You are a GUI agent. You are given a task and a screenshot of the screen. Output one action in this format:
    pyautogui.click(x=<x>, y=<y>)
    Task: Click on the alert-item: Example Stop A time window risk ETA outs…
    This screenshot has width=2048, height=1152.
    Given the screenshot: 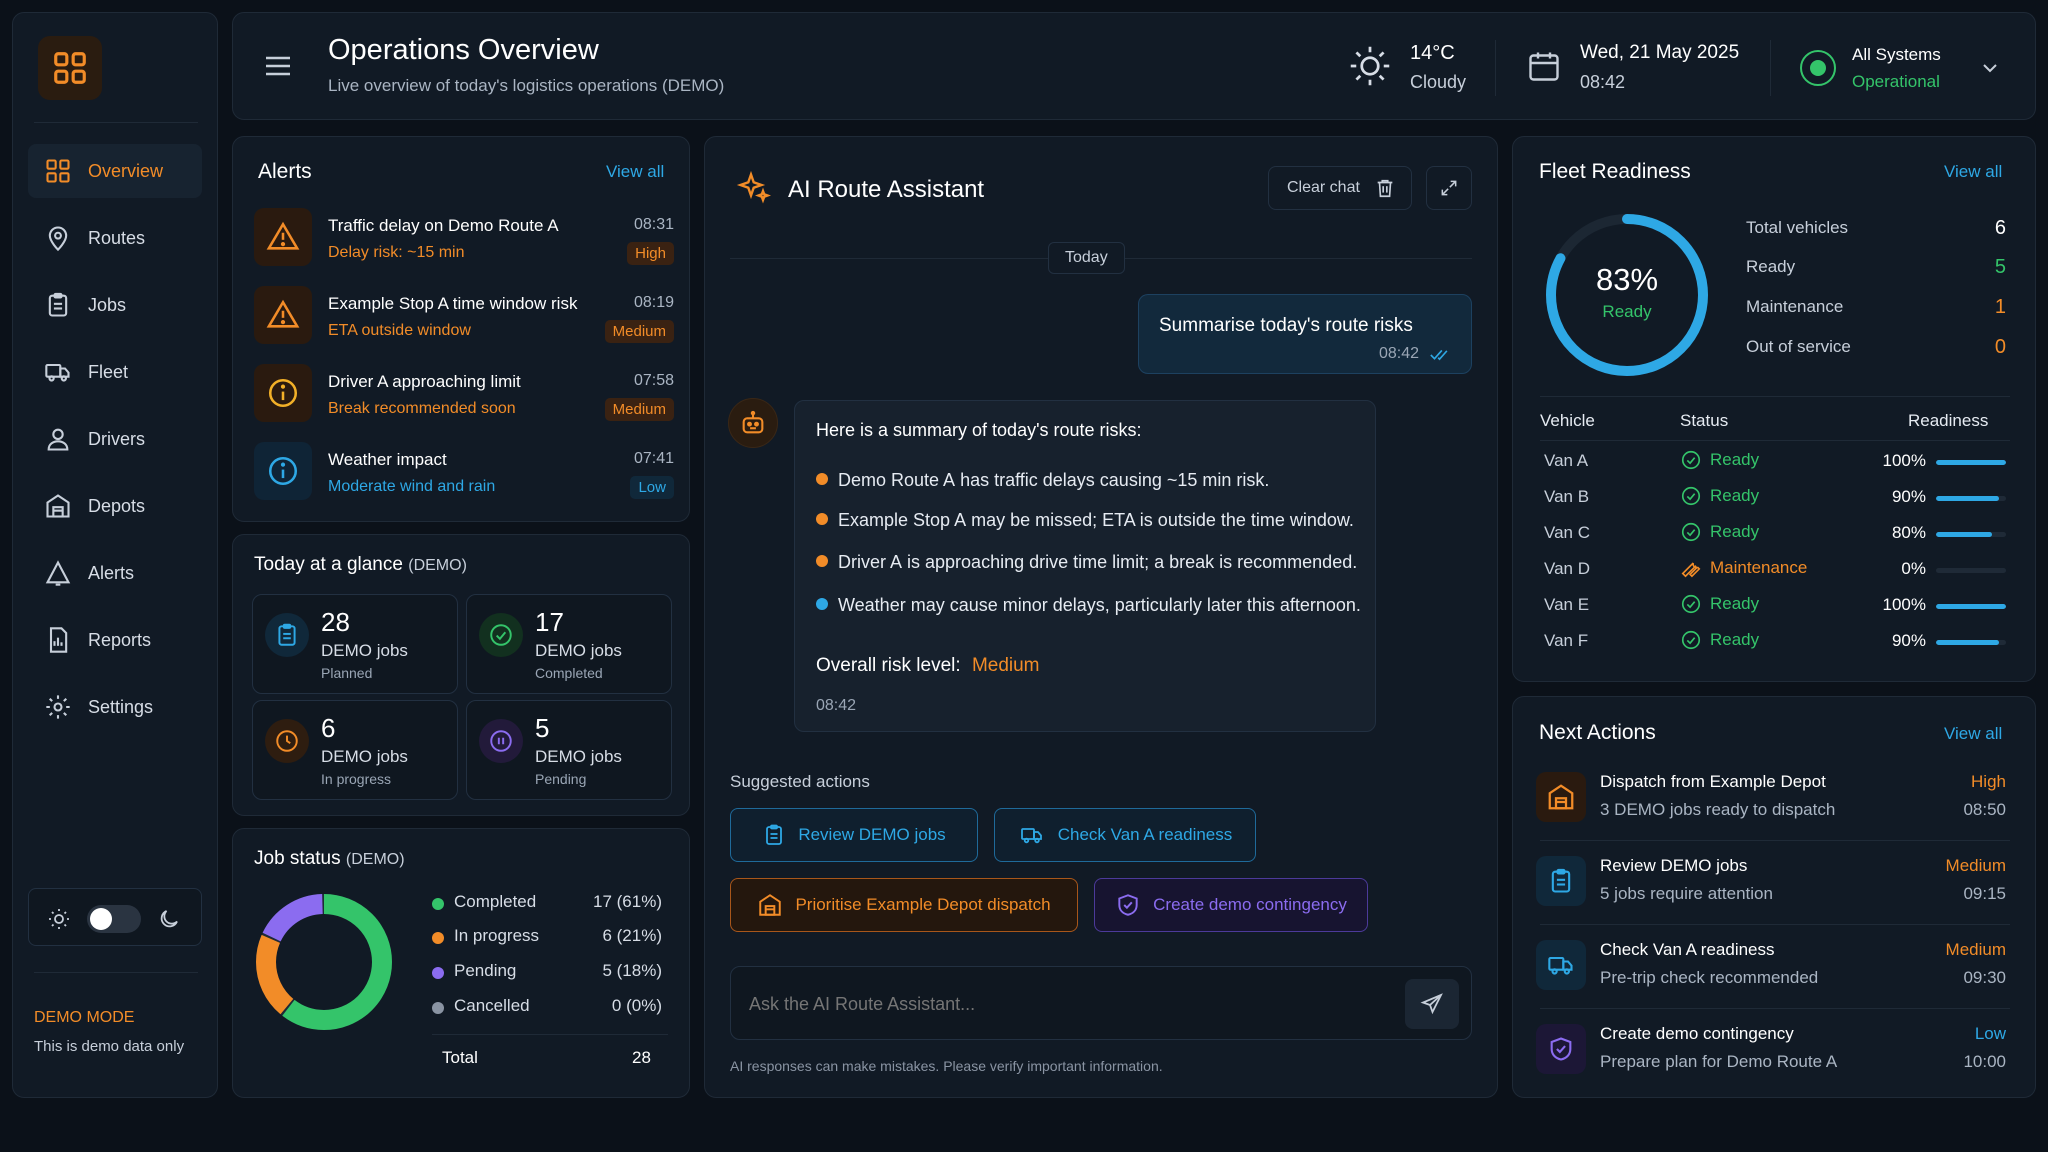 What is the action you would take?
    pyautogui.click(x=464, y=316)
    